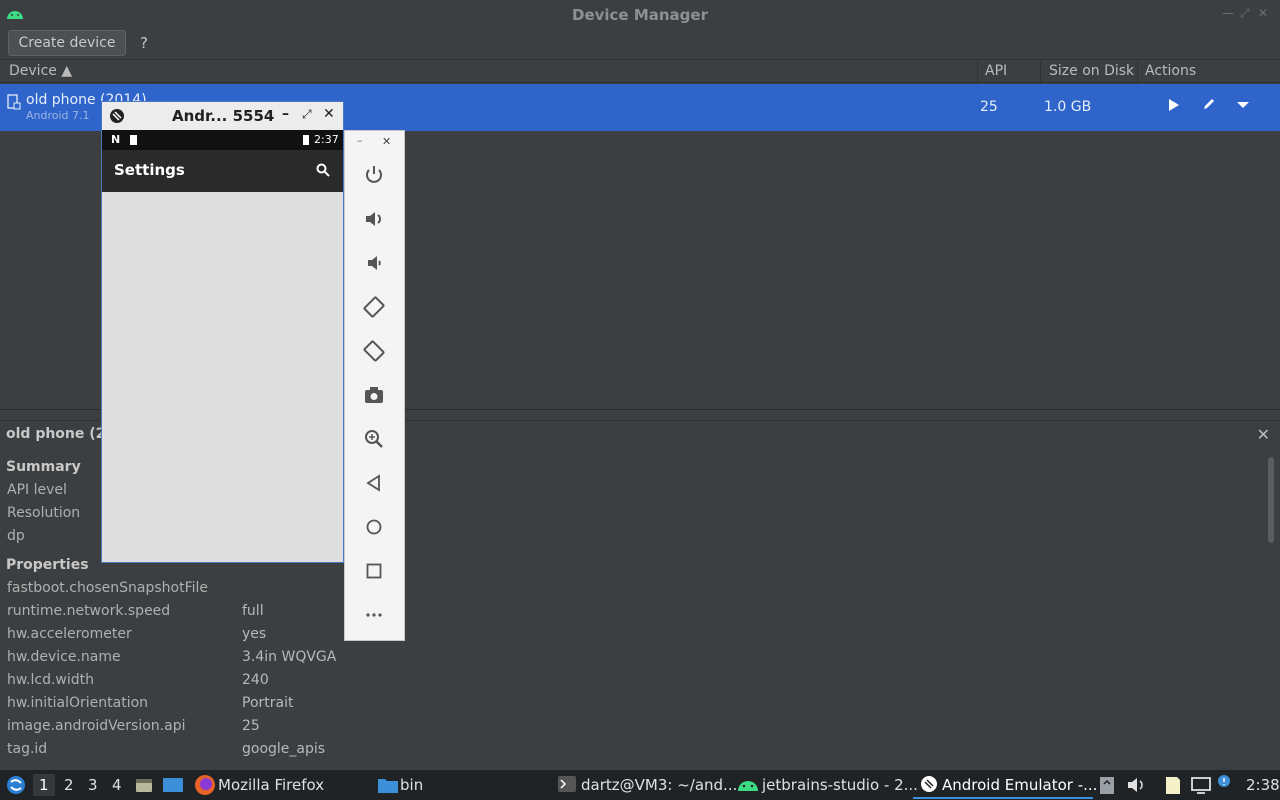 The image size is (1280, 800). Describe the element at coordinates (268, 703) in the screenshot. I see `property-value: Portrait` at that location.